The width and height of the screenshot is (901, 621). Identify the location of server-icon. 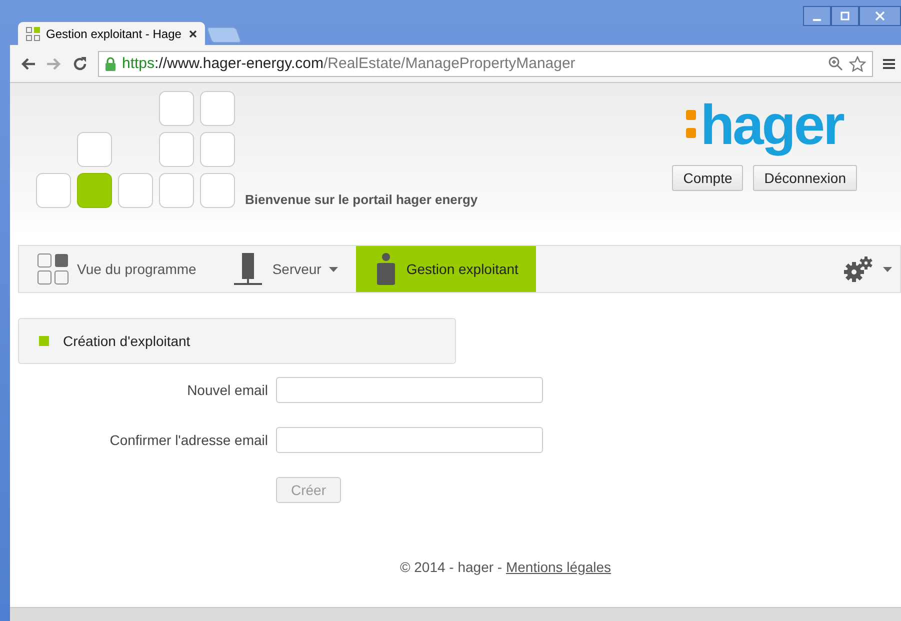
(248, 269).